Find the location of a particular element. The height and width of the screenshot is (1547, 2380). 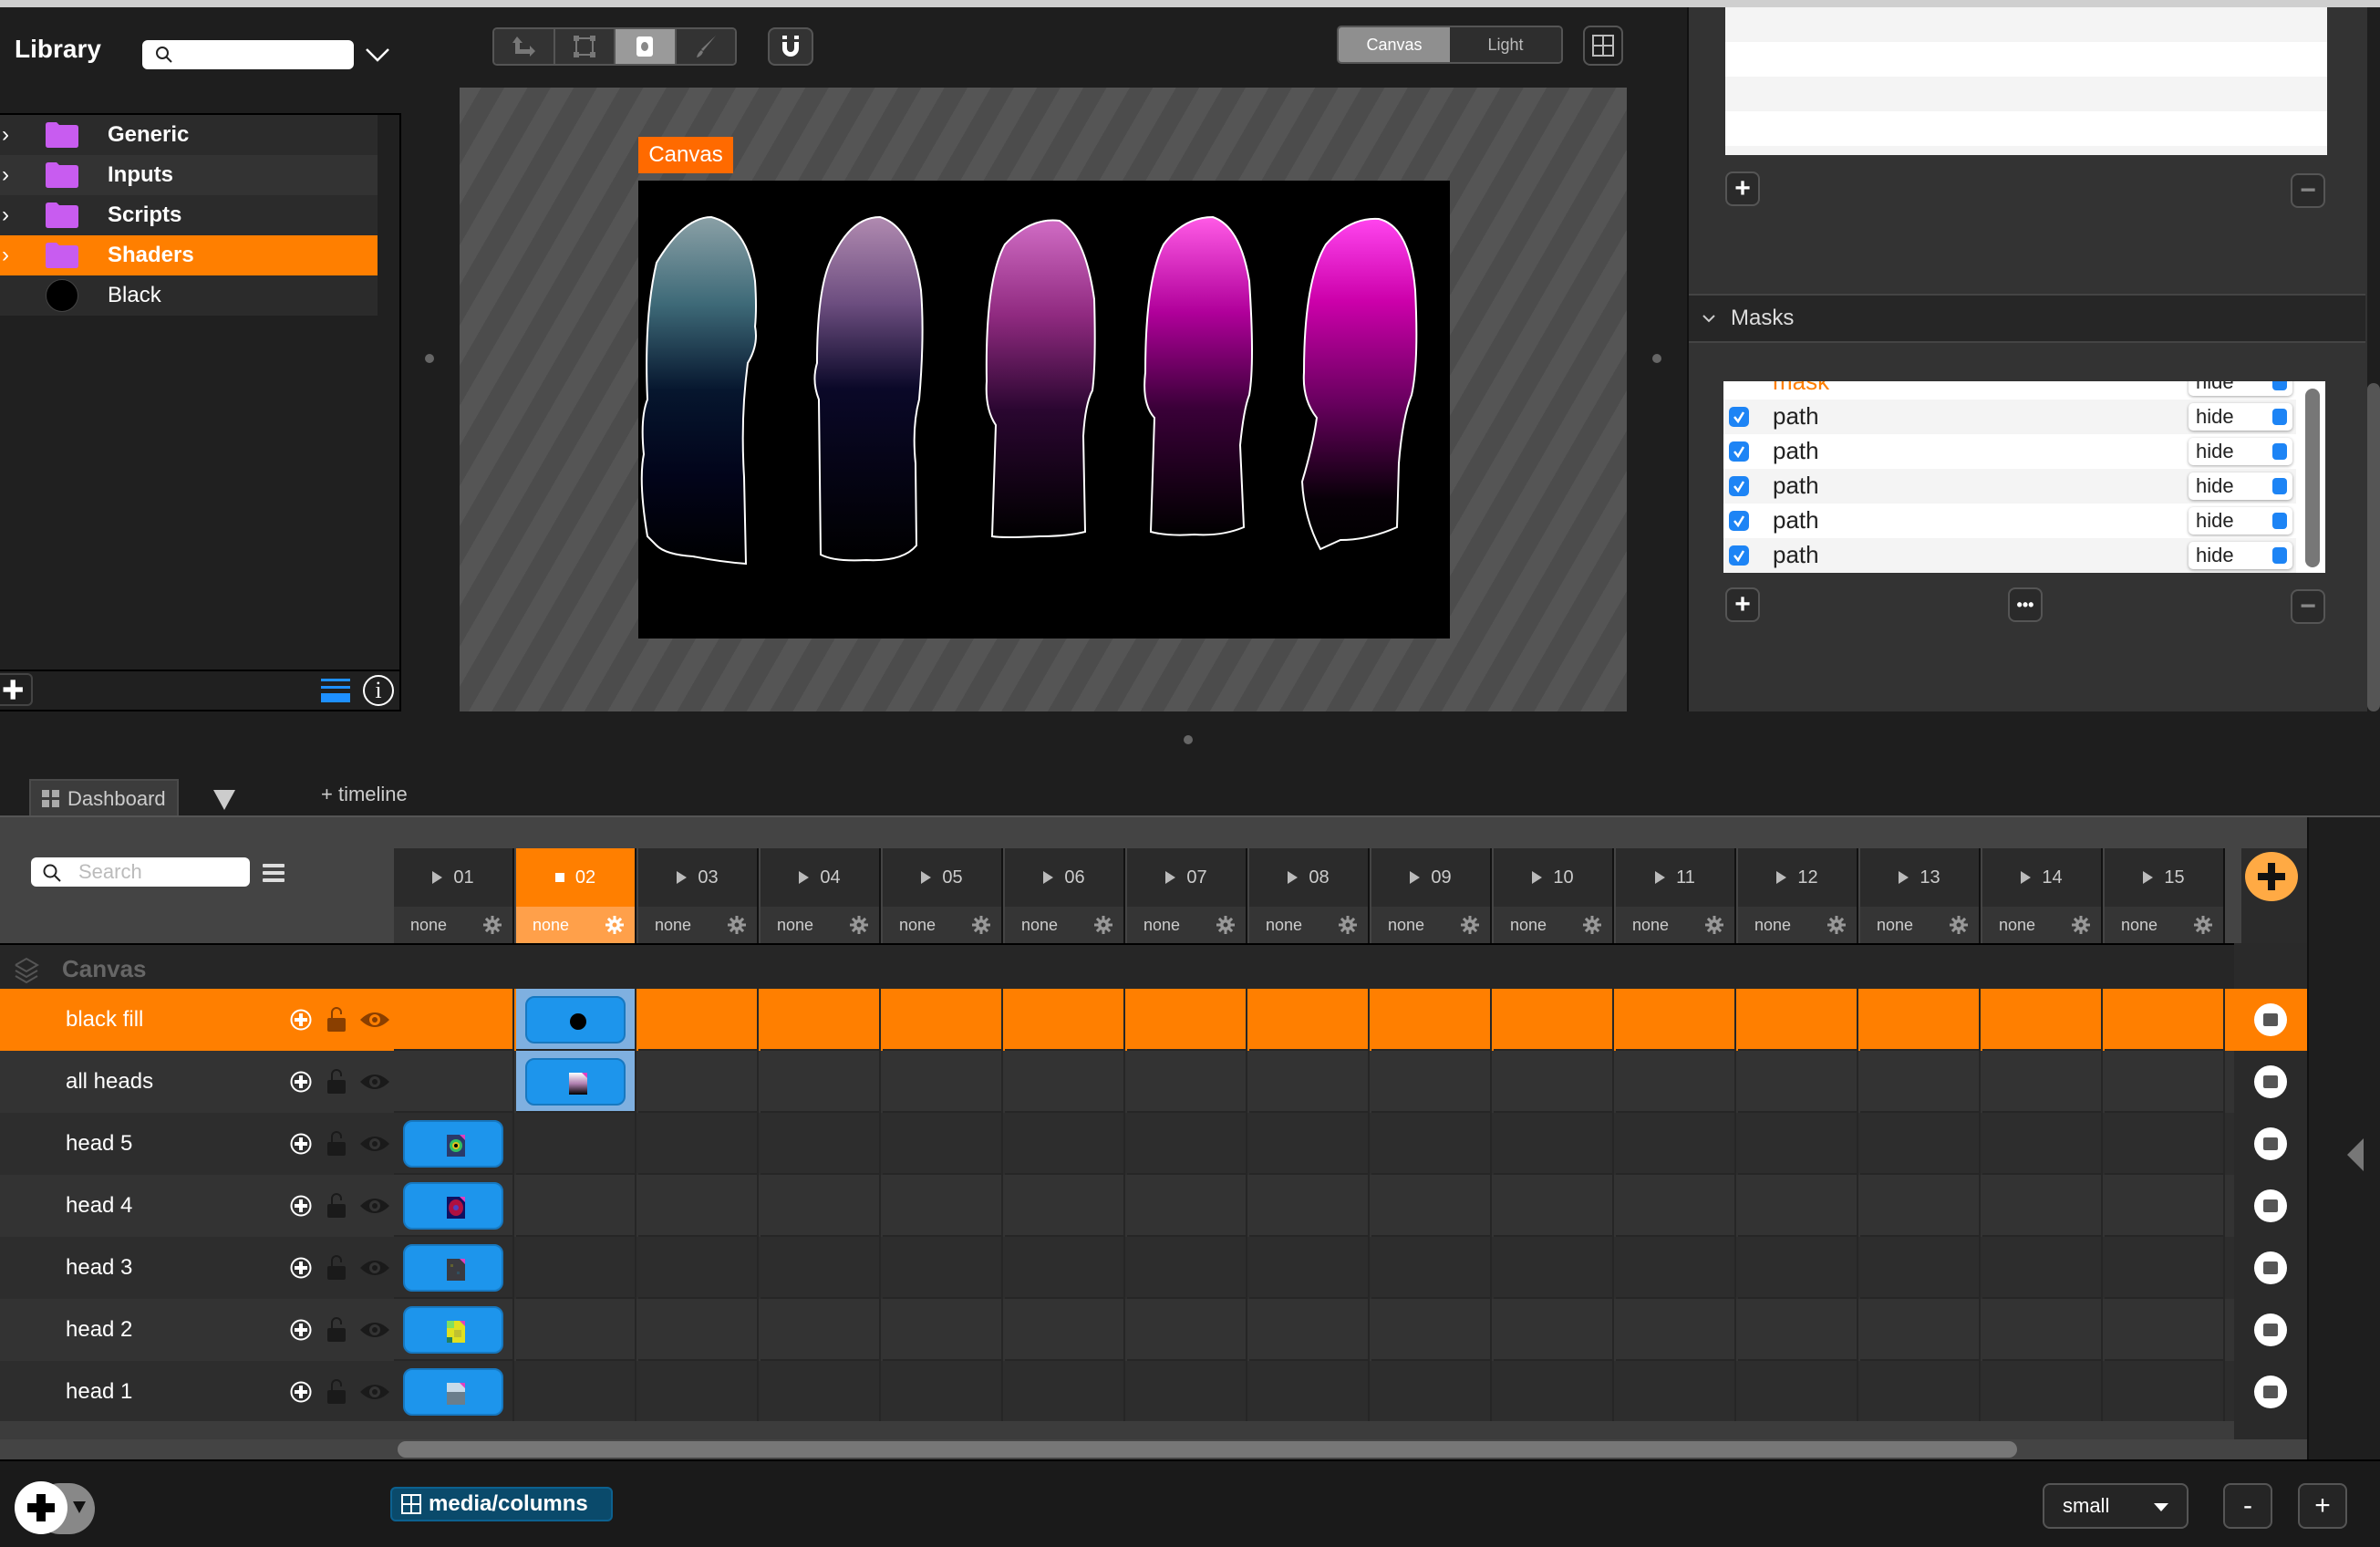

layer-row: head 4 is located at coordinates (1154, 1206).